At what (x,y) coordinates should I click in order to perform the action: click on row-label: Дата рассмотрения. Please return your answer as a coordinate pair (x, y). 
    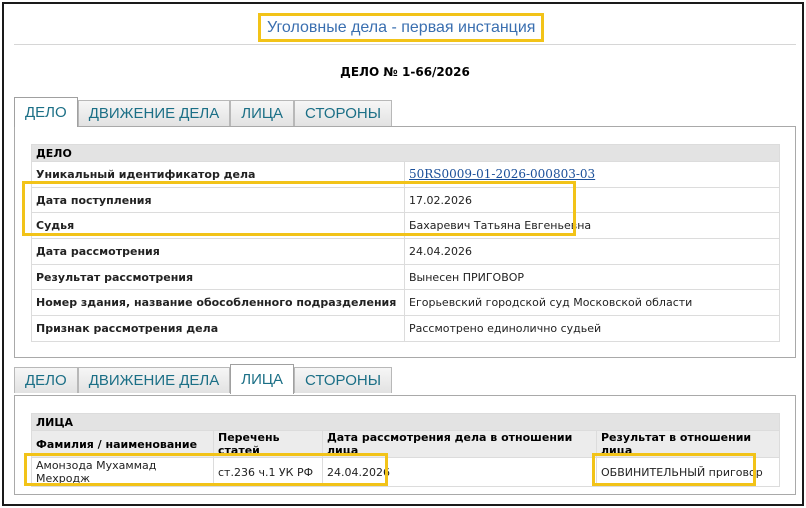
    Looking at the image, I should click on (218, 251).